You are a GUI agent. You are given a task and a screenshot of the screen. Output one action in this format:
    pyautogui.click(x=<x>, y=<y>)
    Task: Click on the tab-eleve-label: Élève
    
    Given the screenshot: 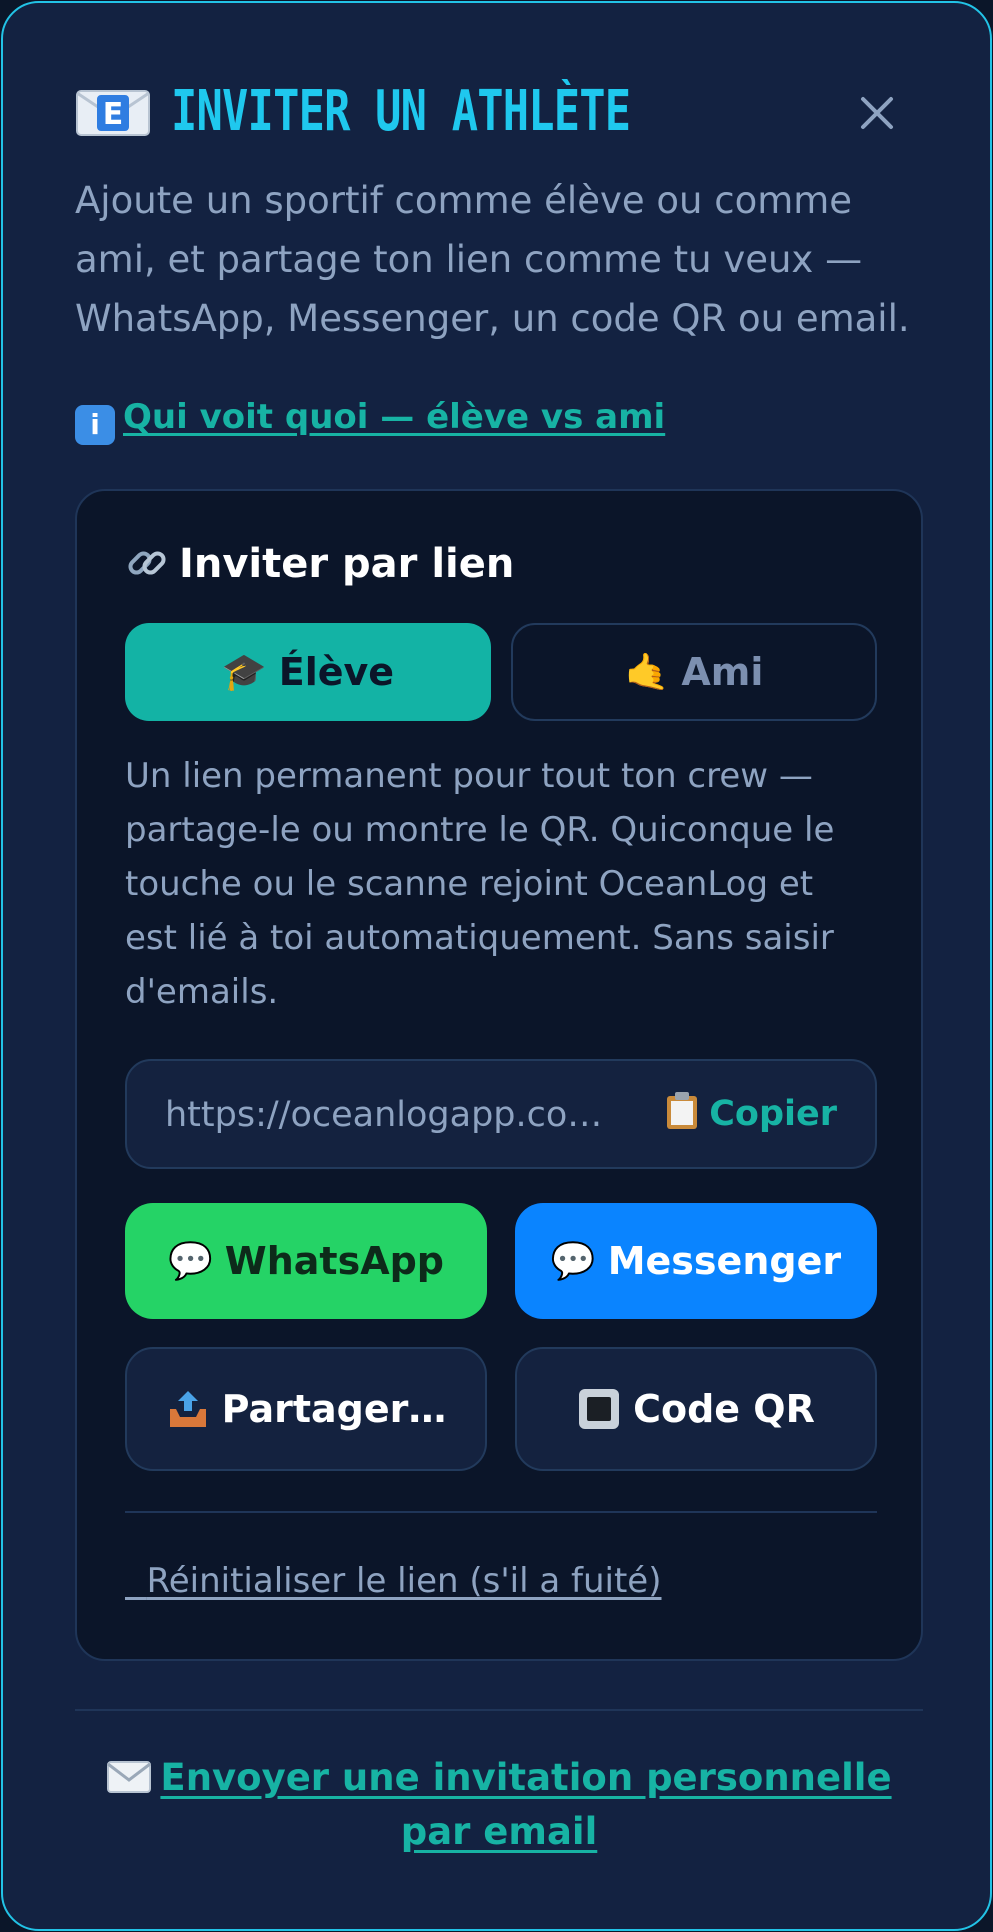 What is the action you would take?
    pyautogui.click(x=336, y=672)
    